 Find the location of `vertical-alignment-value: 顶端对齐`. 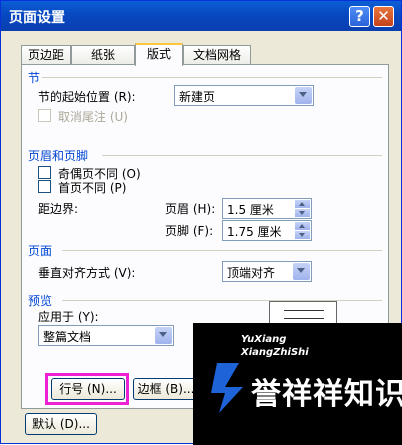

vertical-alignment-value: 顶端对齐 is located at coordinates (251, 273).